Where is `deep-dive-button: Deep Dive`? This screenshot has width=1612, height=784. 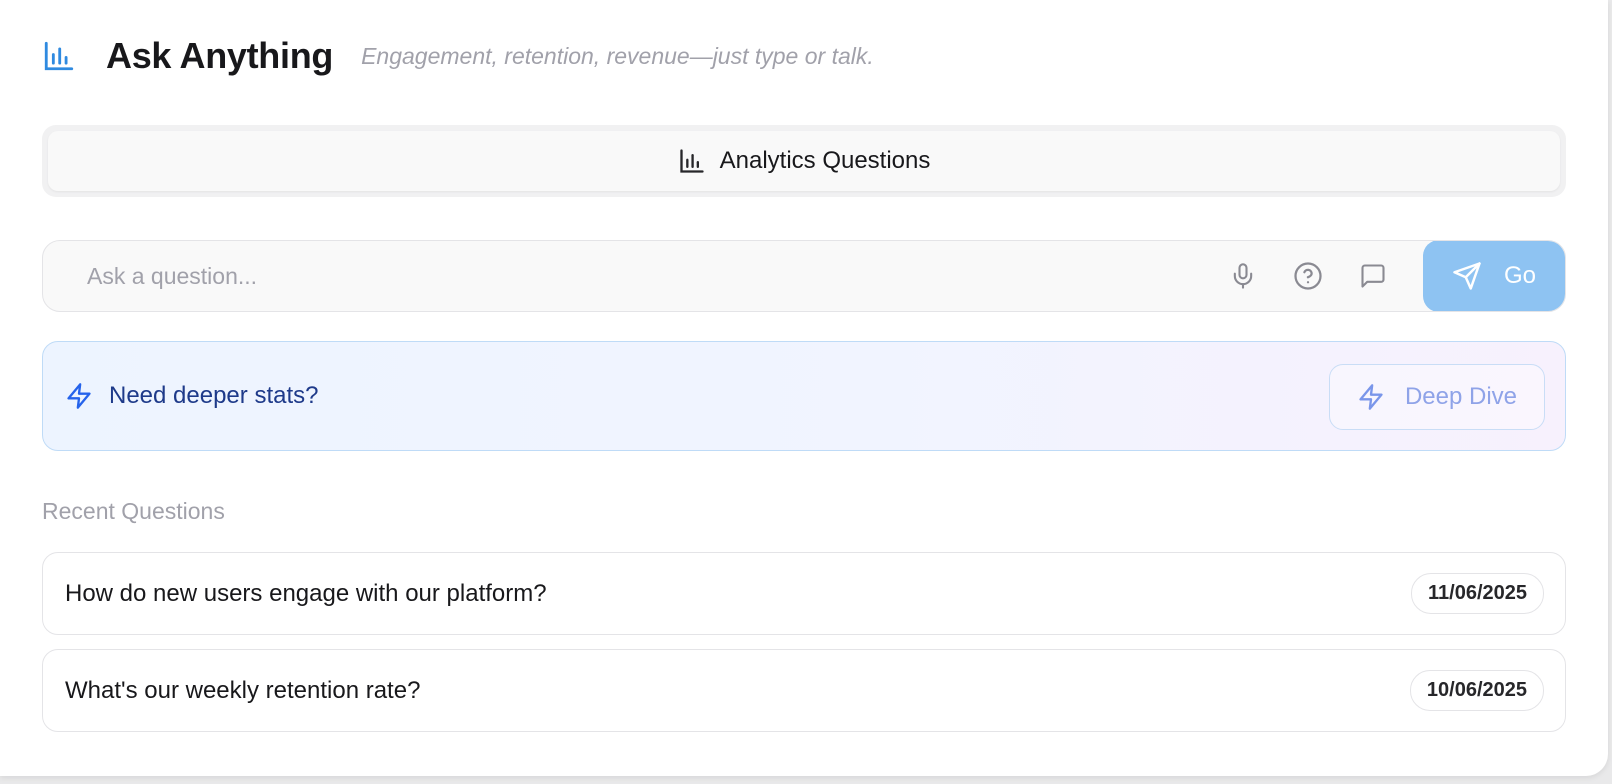
deep-dive-button: Deep Dive is located at coordinates (1437, 397).